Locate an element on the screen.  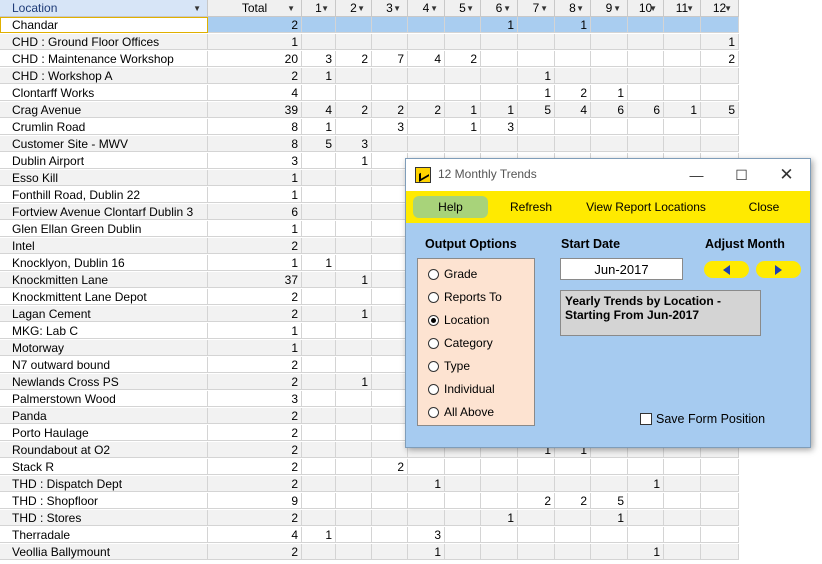
table-row: Clontarff Works 4 1 2 1 is located at coordinates (369, 93).